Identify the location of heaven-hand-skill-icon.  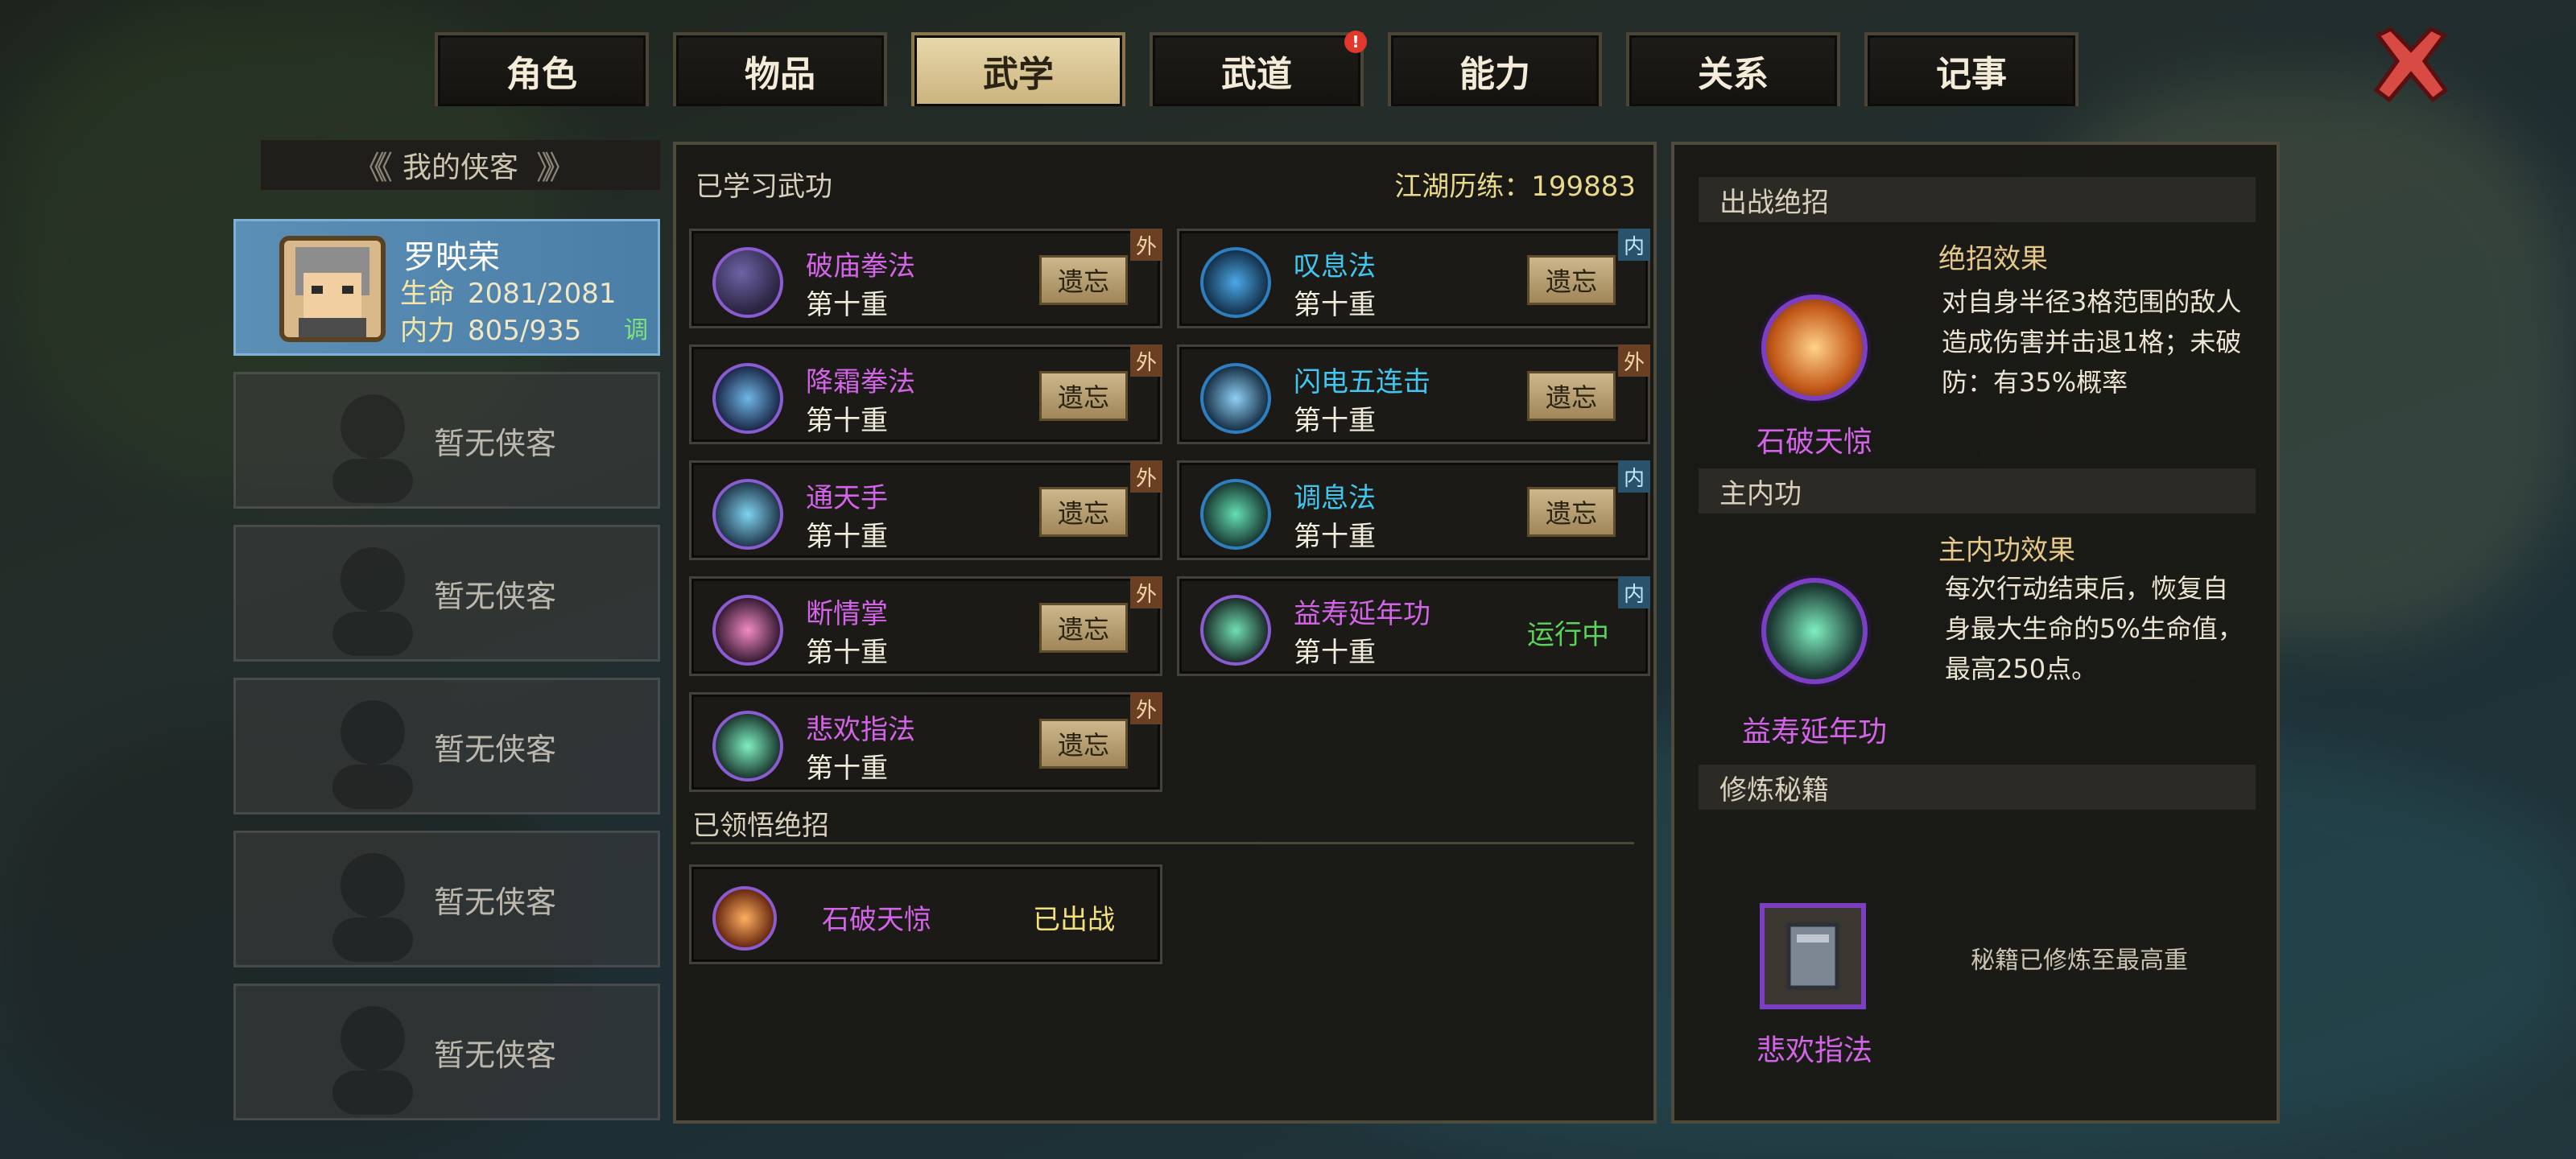
(747, 514).